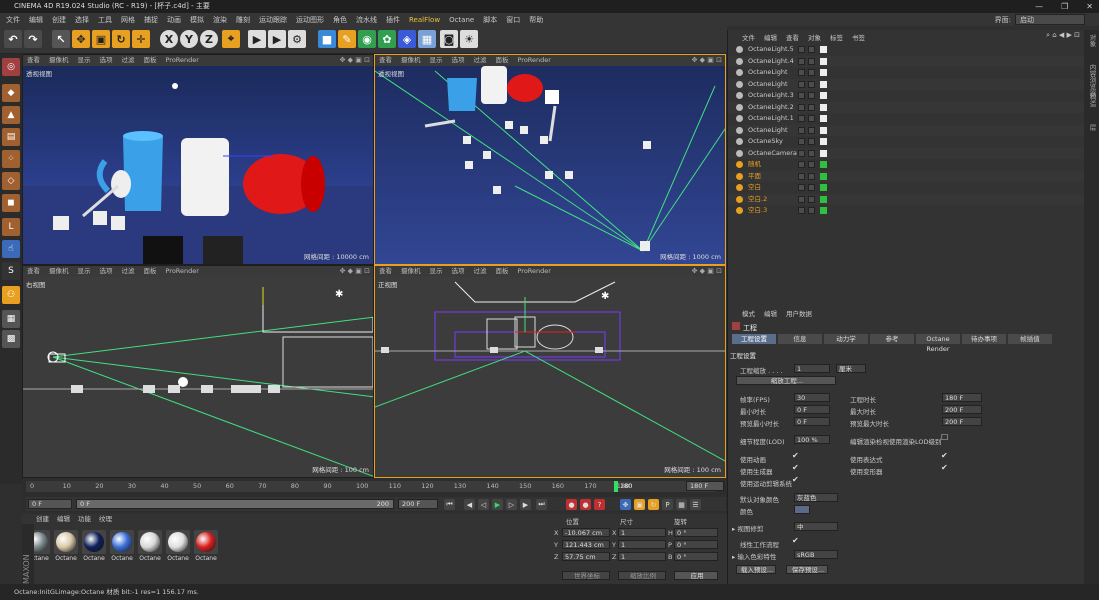  I want to click on end-frame-field: 180 F, so click(705, 486).